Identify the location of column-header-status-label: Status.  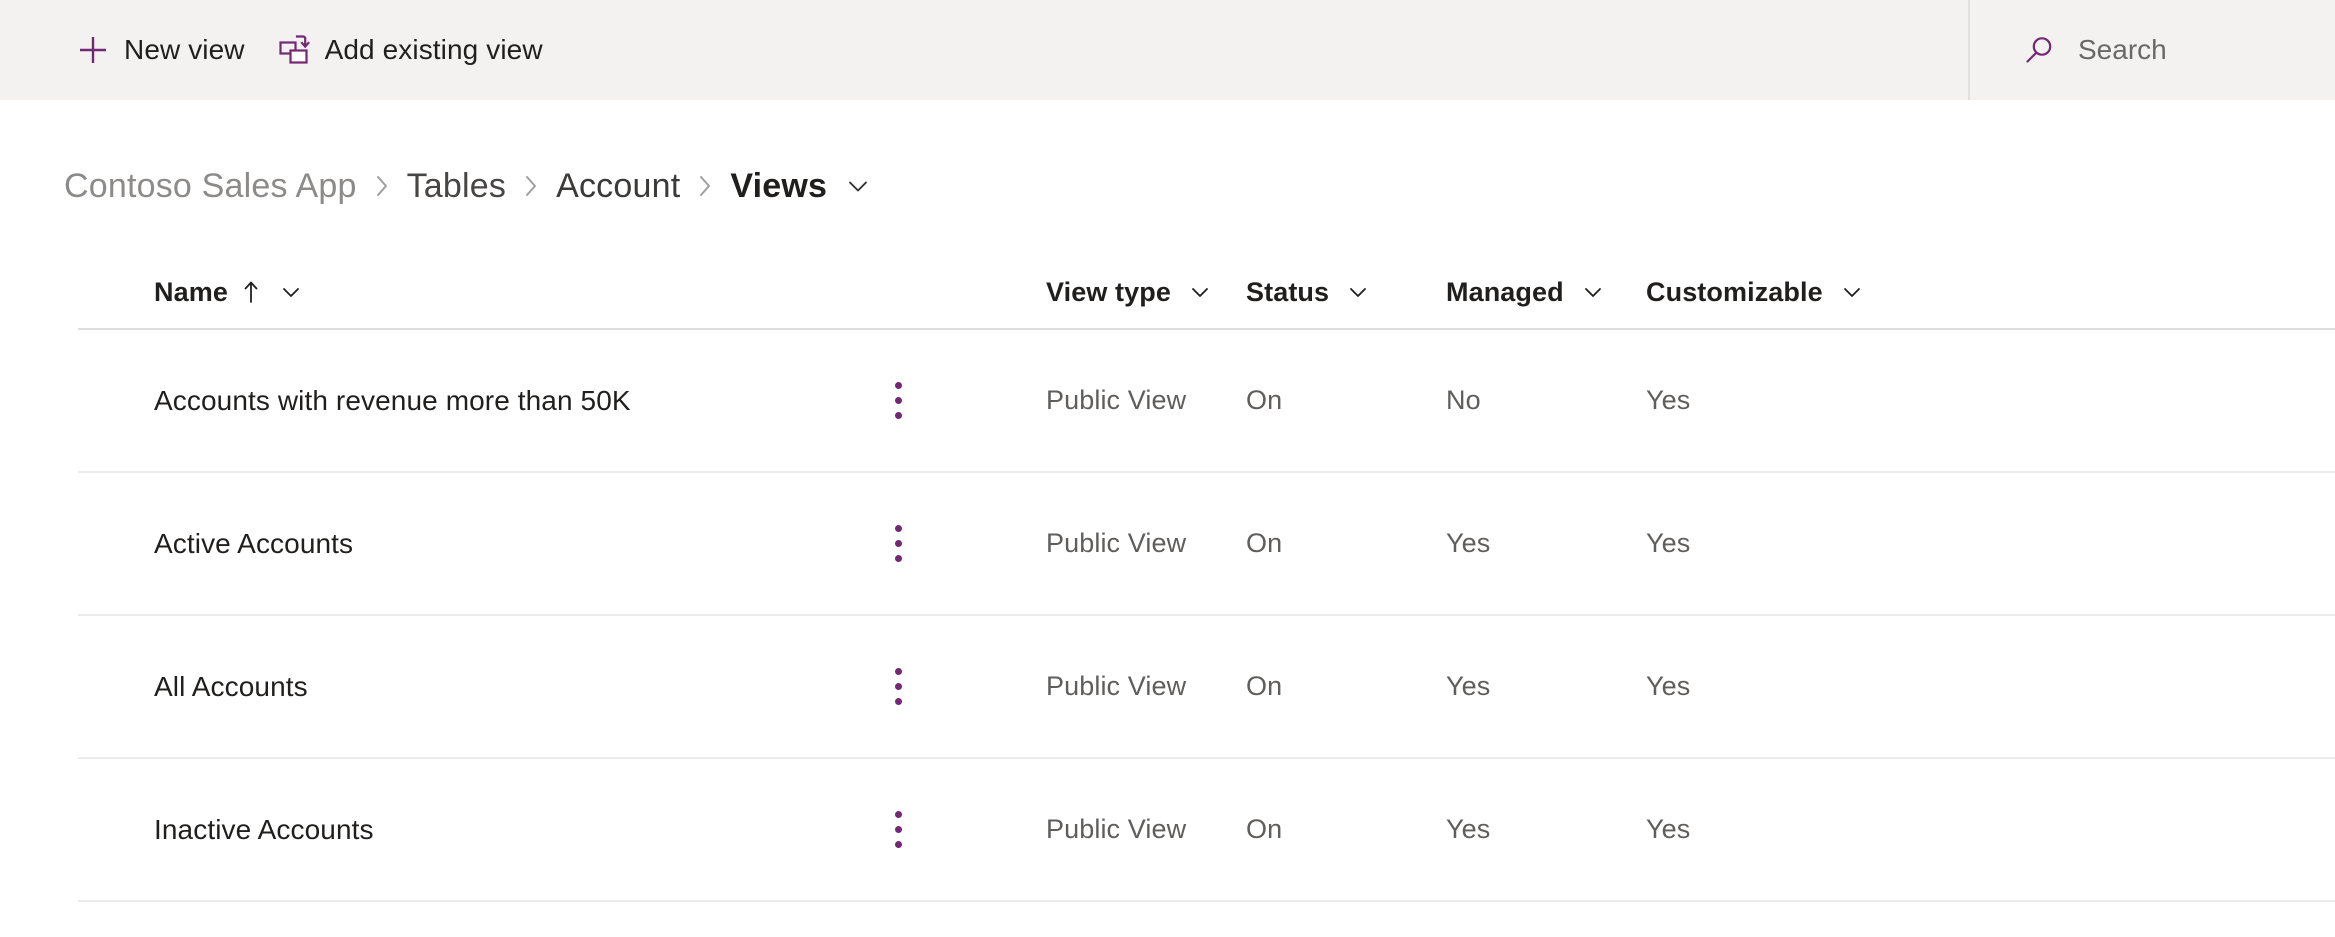
(1288, 291).